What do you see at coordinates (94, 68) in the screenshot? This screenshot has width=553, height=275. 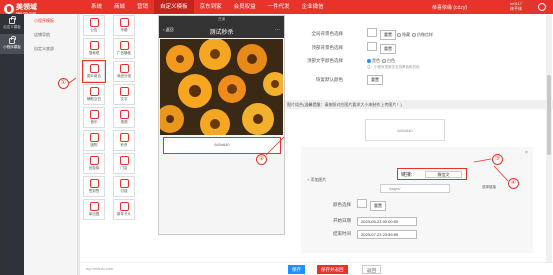 I see `image-icon` at bounding box center [94, 68].